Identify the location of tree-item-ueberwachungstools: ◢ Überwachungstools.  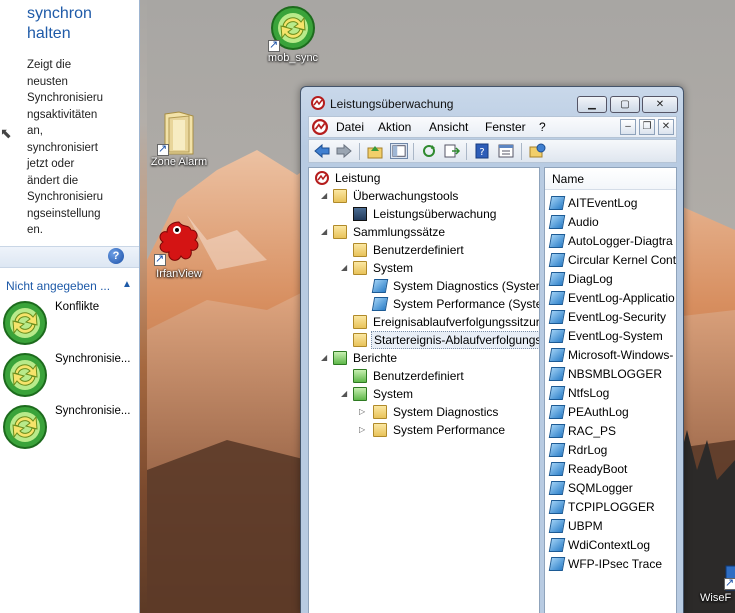
(425, 196).